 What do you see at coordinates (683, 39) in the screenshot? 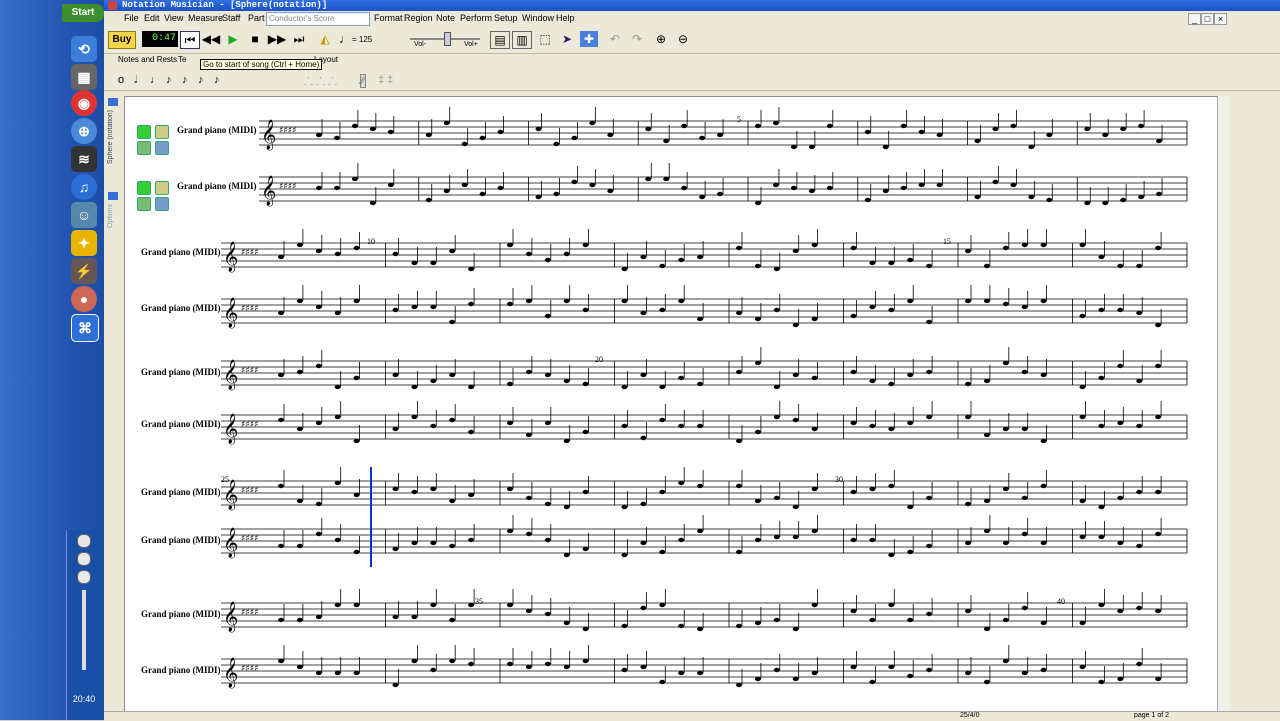
I see `zoom-out-icon: ⊖` at bounding box center [683, 39].